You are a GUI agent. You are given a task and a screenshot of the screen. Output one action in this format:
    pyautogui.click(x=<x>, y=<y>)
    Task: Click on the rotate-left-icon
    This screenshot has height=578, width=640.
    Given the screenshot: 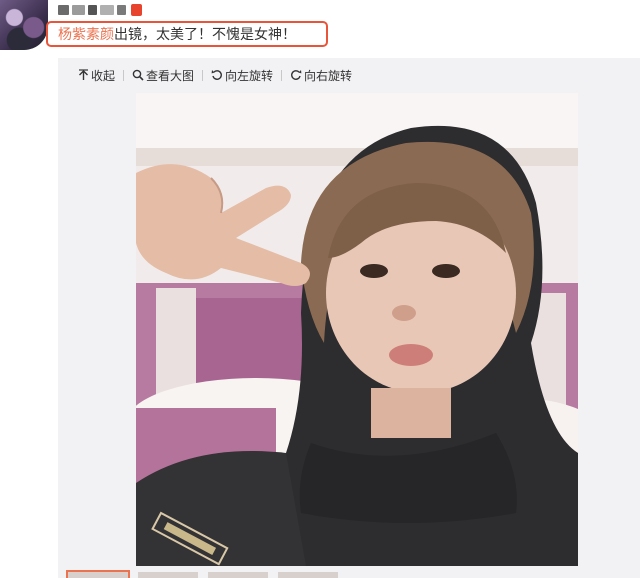 What is the action you would take?
    pyautogui.click(x=217, y=75)
    